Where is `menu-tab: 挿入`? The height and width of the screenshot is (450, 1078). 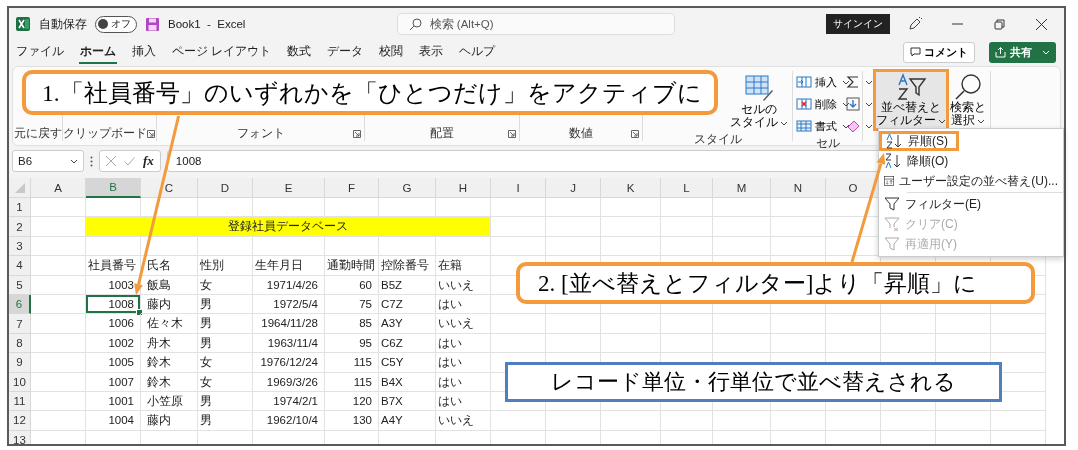 menu-tab: 挿入 is located at coordinates (144, 52).